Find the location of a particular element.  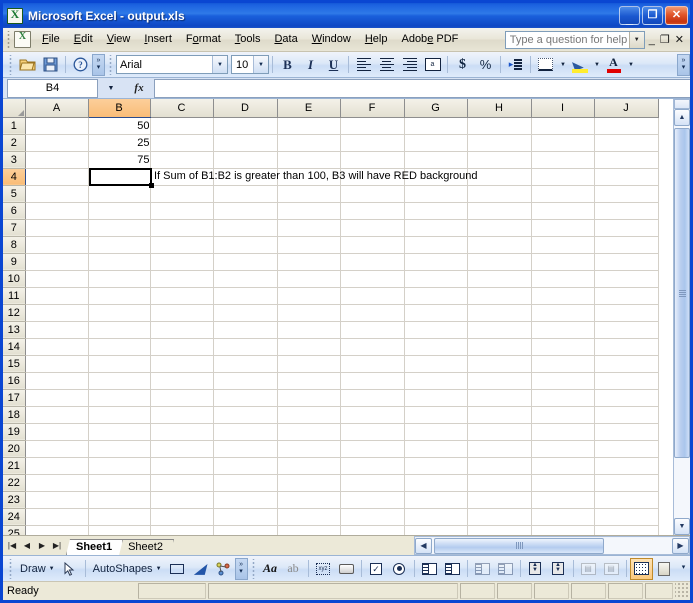

cell-a19 is located at coordinates (57, 432).